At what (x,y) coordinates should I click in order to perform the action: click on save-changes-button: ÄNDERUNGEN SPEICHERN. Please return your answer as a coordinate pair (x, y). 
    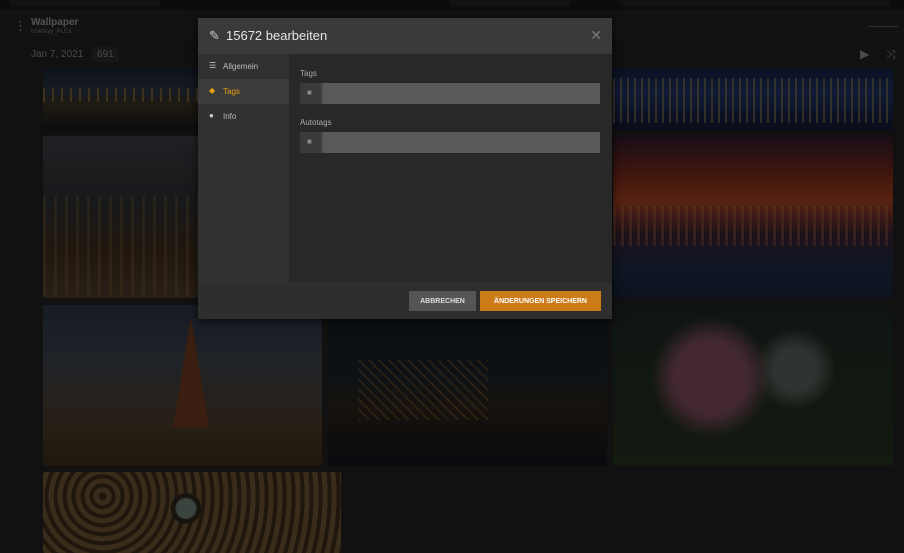
    Looking at the image, I should click on (540, 301).